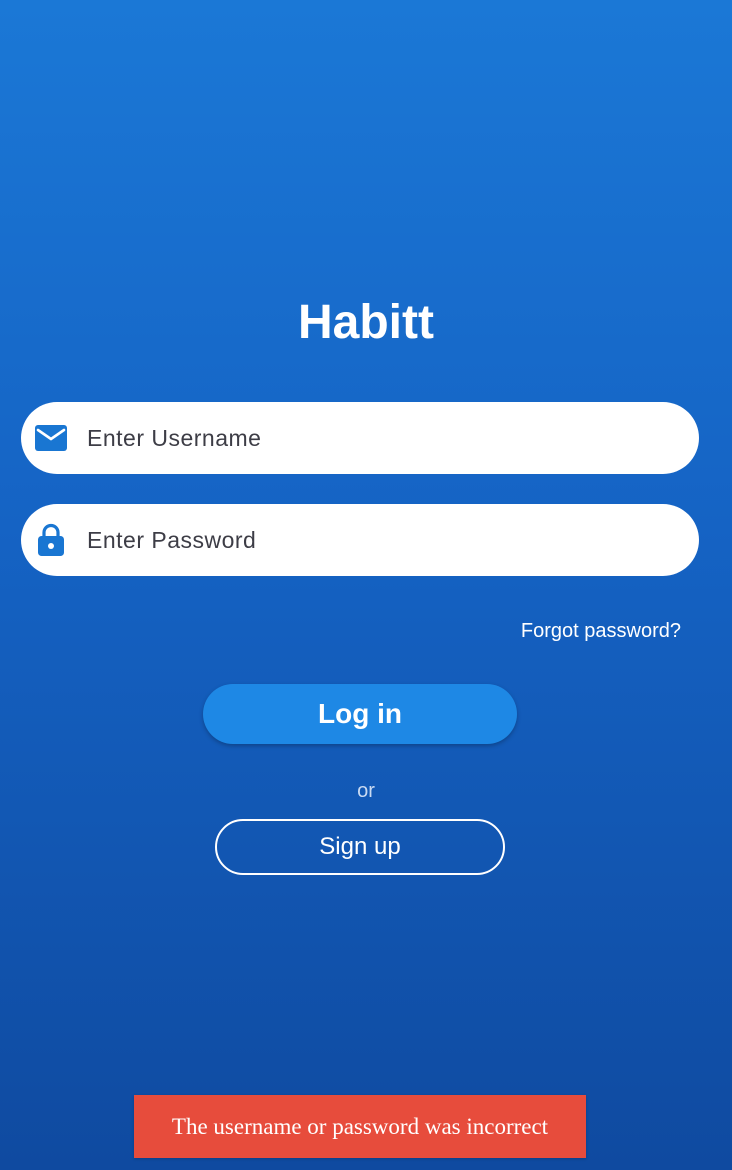 The width and height of the screenshot is (732, 1170). Describe the element at coordinates (382, 438) in the screenshot. I see `username-input` at that location.